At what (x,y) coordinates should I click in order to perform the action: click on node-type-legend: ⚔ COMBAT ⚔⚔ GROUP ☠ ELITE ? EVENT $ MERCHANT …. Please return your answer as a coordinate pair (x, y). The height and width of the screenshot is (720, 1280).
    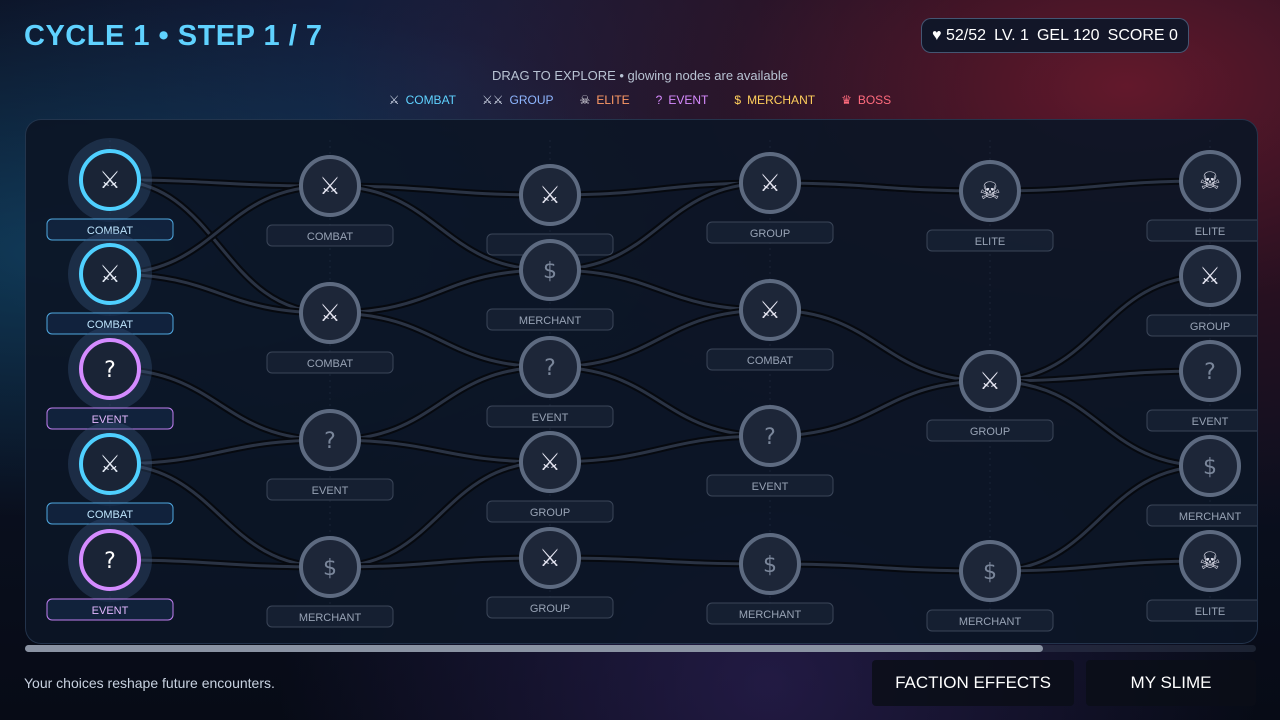
    Looking at the image, I should click on (640, 100).